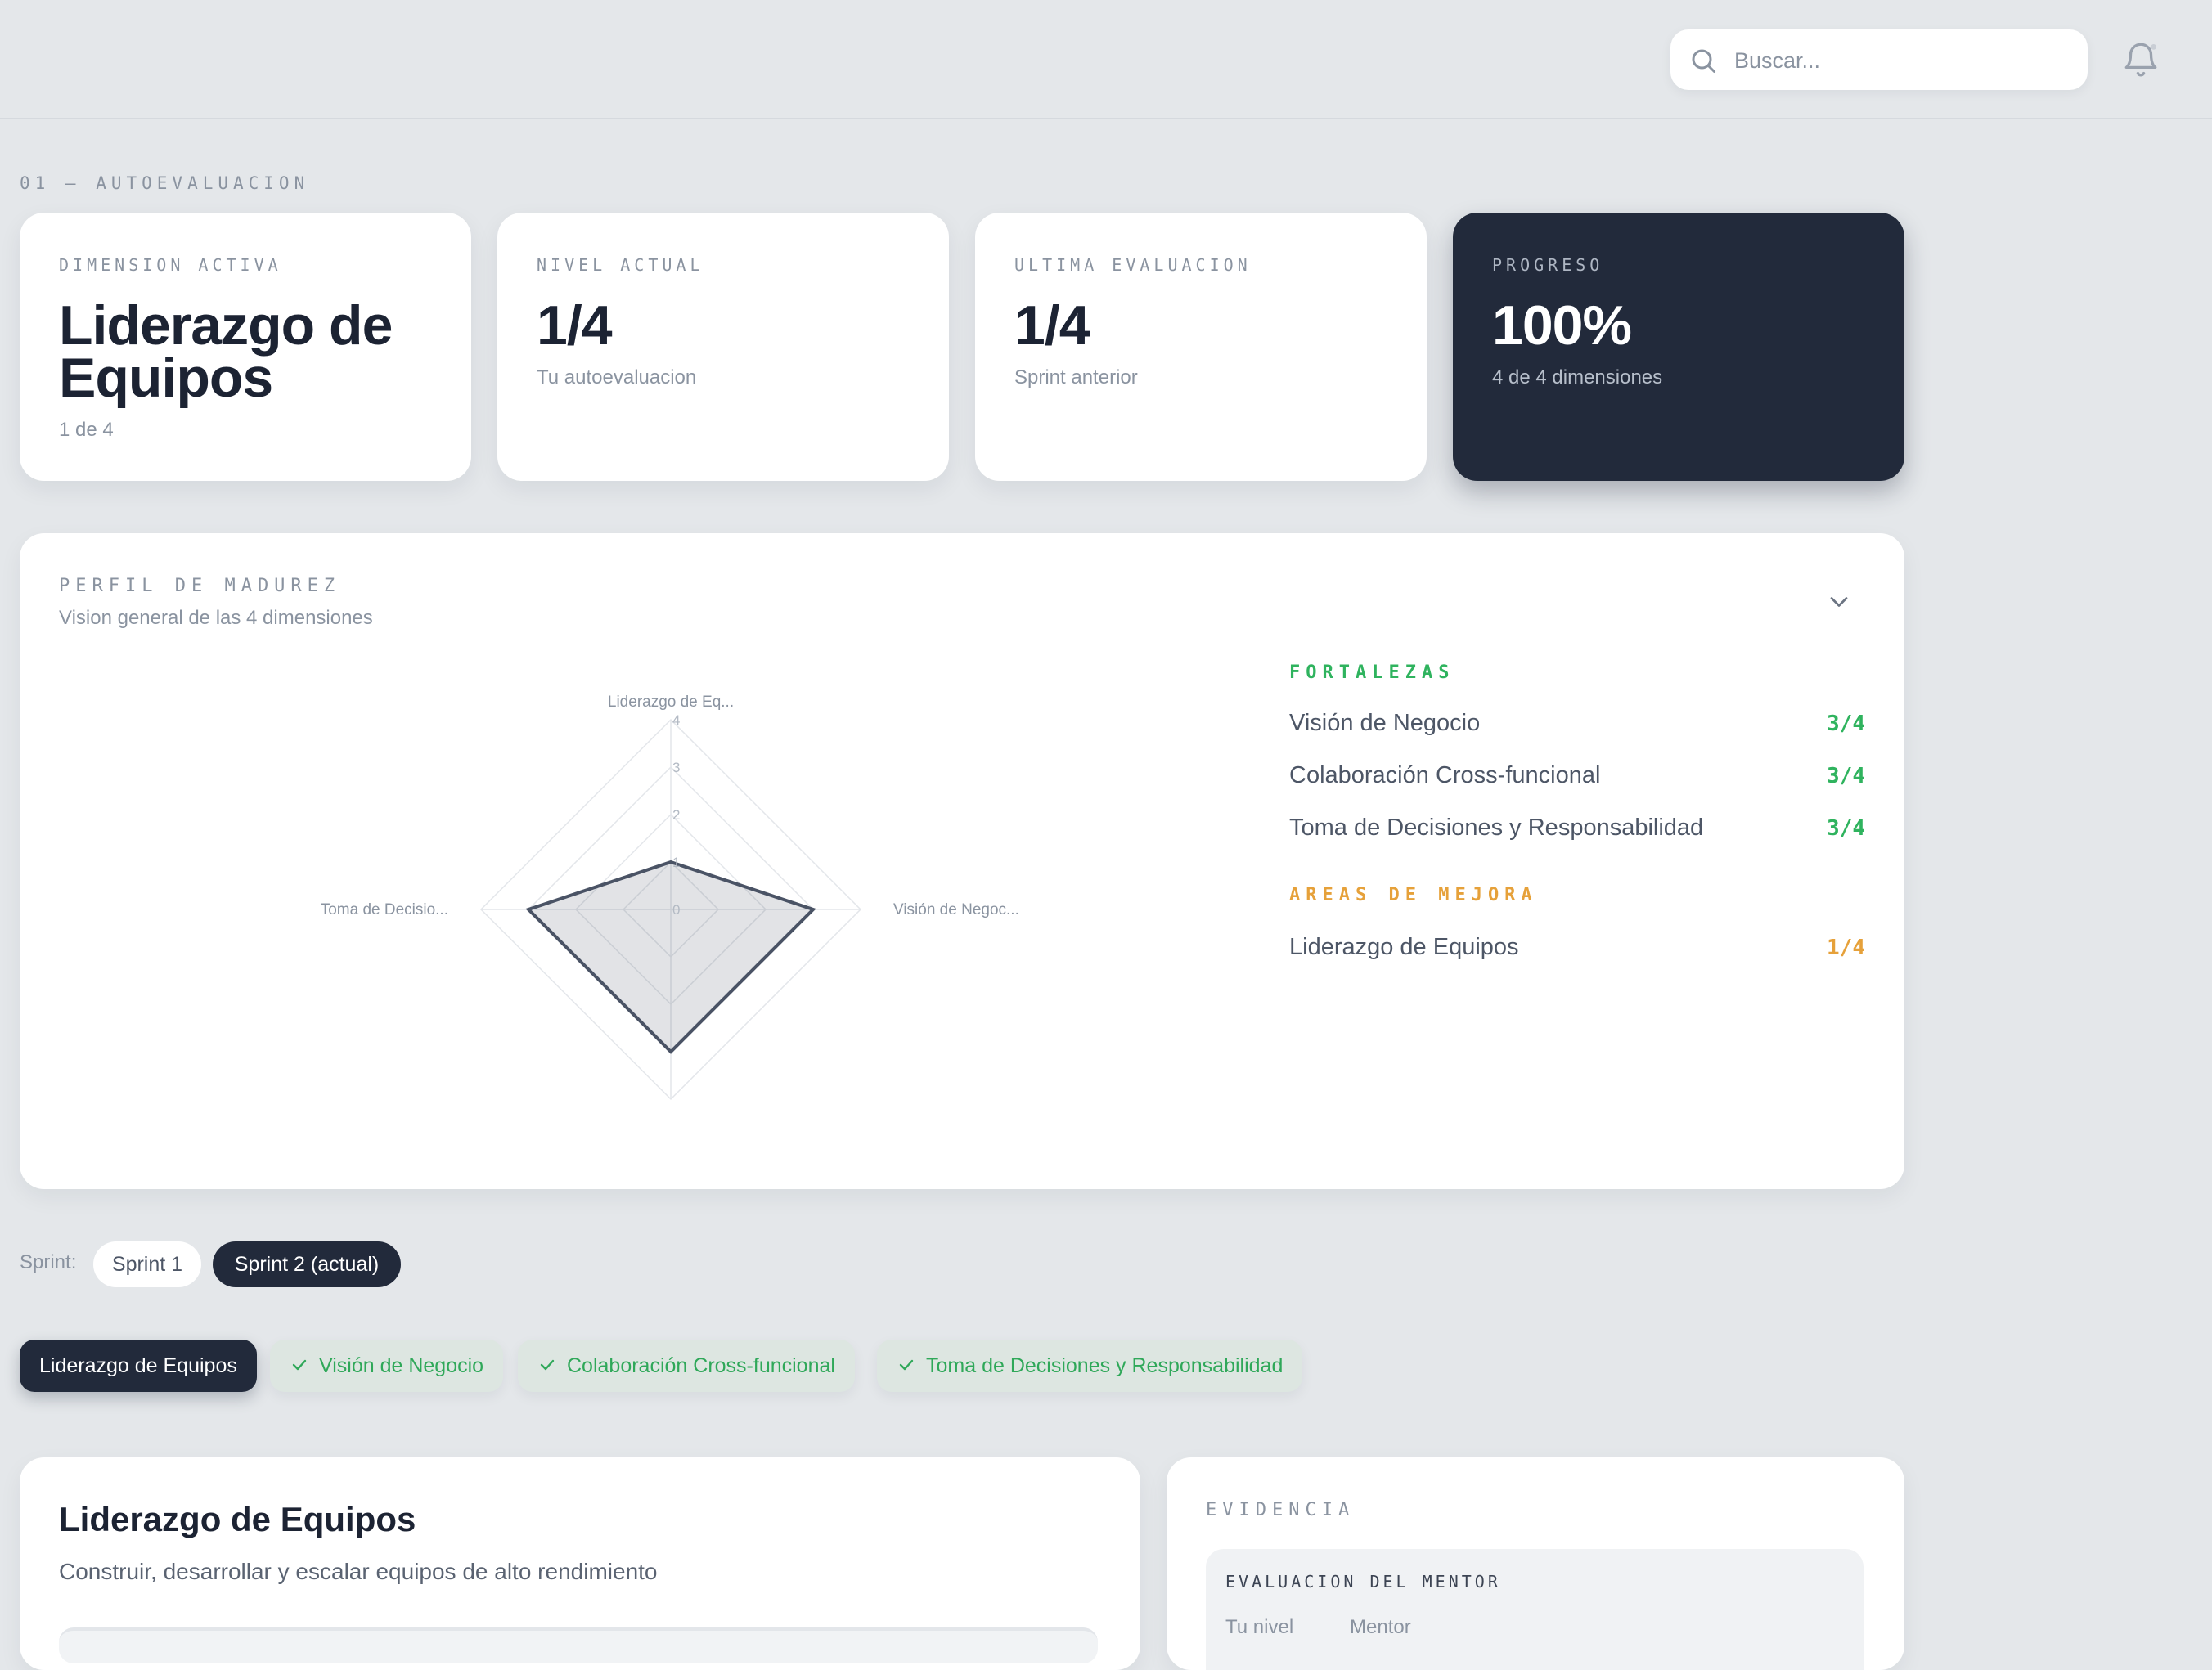  I want to click on panel-title: PERFIL DE MADUREZ, so click(200, 586).